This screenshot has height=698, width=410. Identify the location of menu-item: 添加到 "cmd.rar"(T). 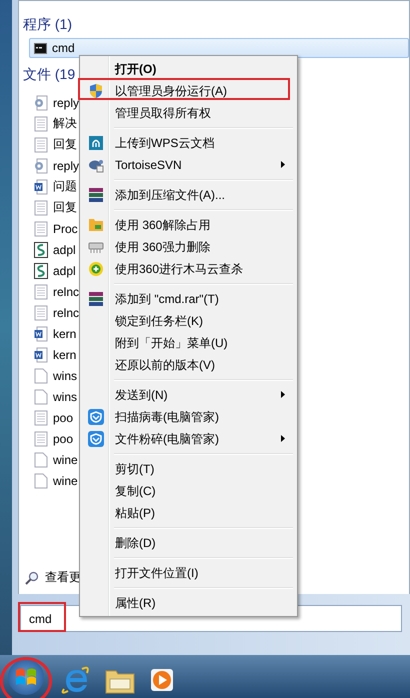
(188, 299).